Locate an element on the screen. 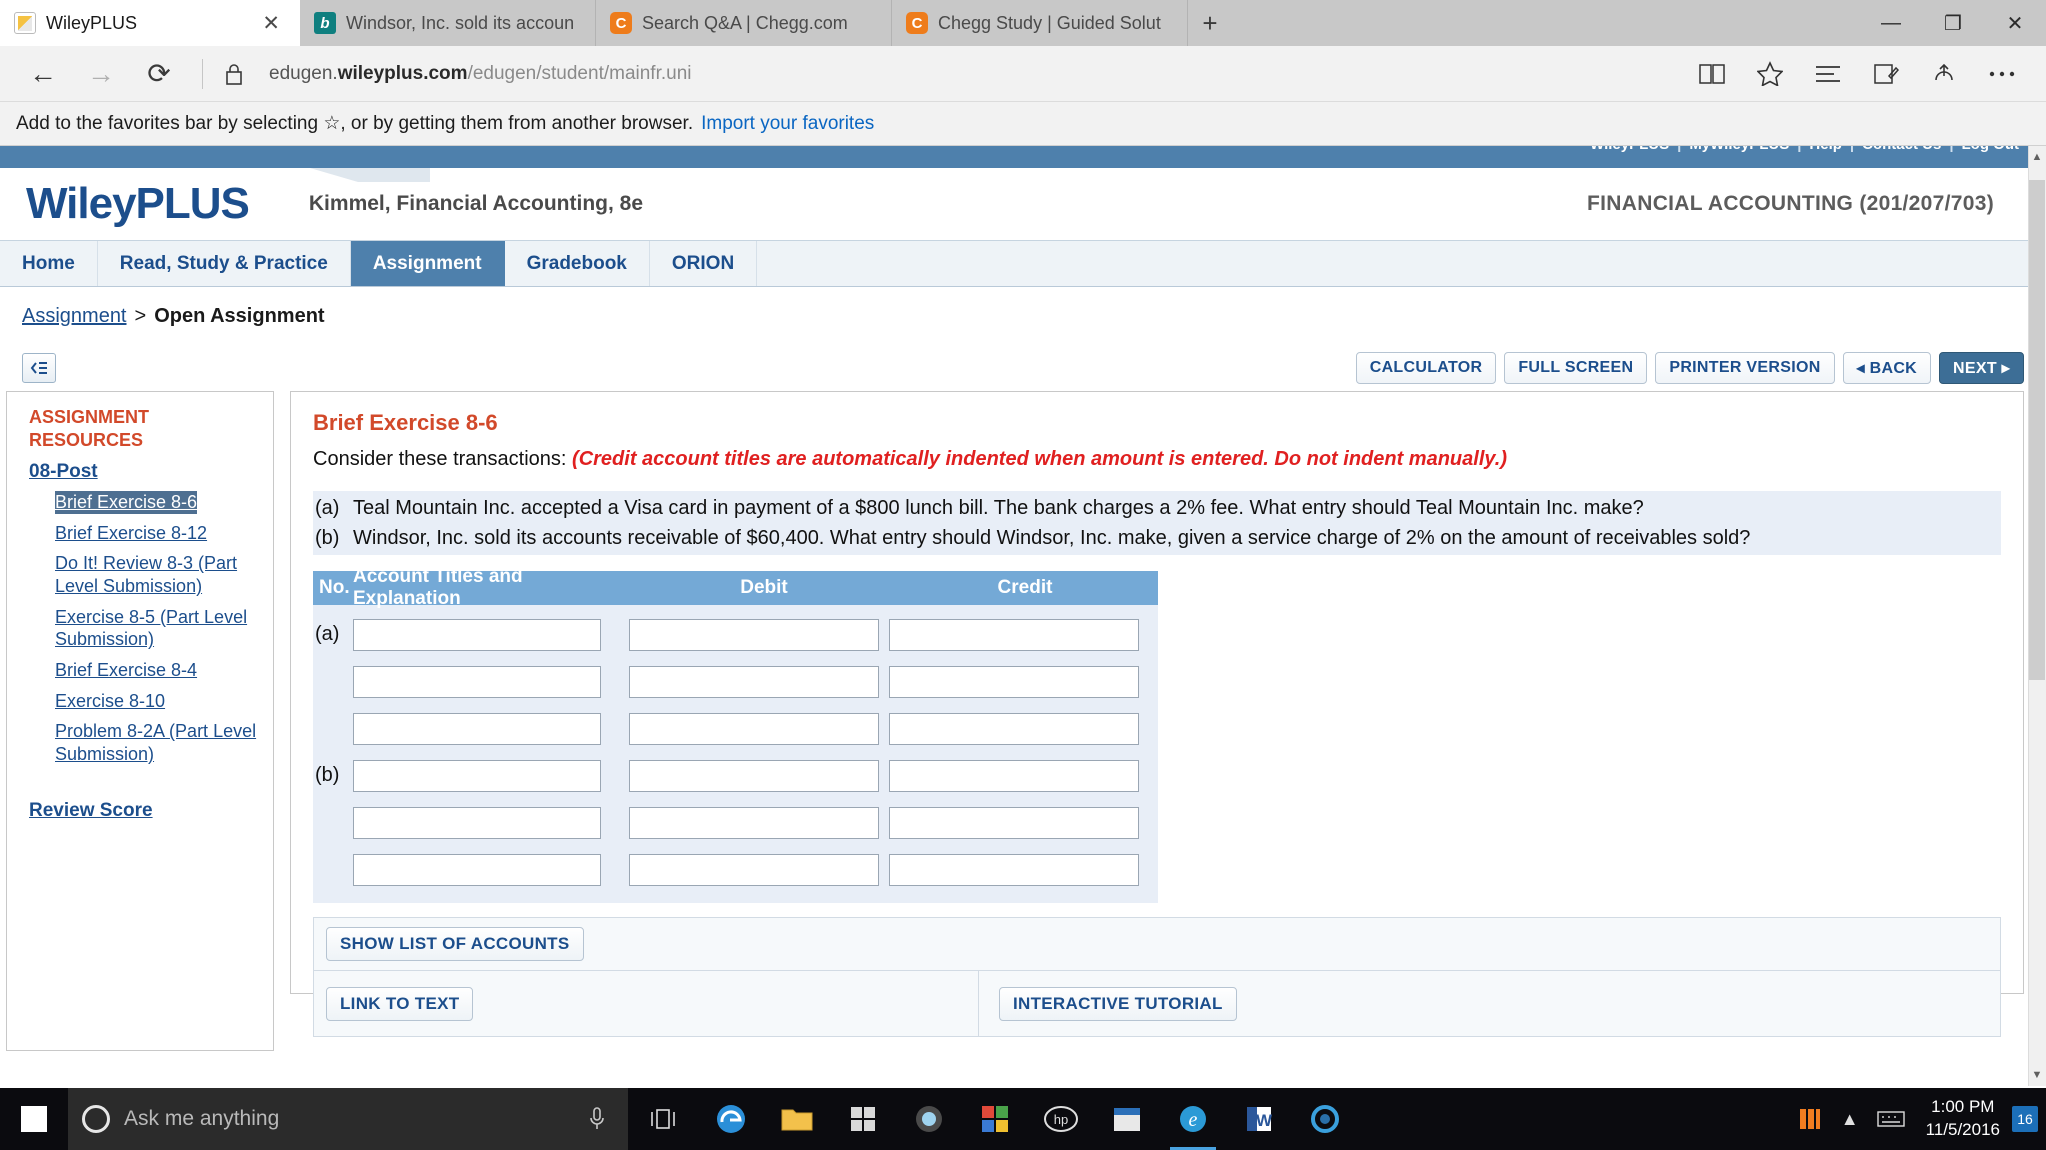 This screenshot has height=1150, width=2046. close-icon: ✕ is located at coordinates (271, 23).